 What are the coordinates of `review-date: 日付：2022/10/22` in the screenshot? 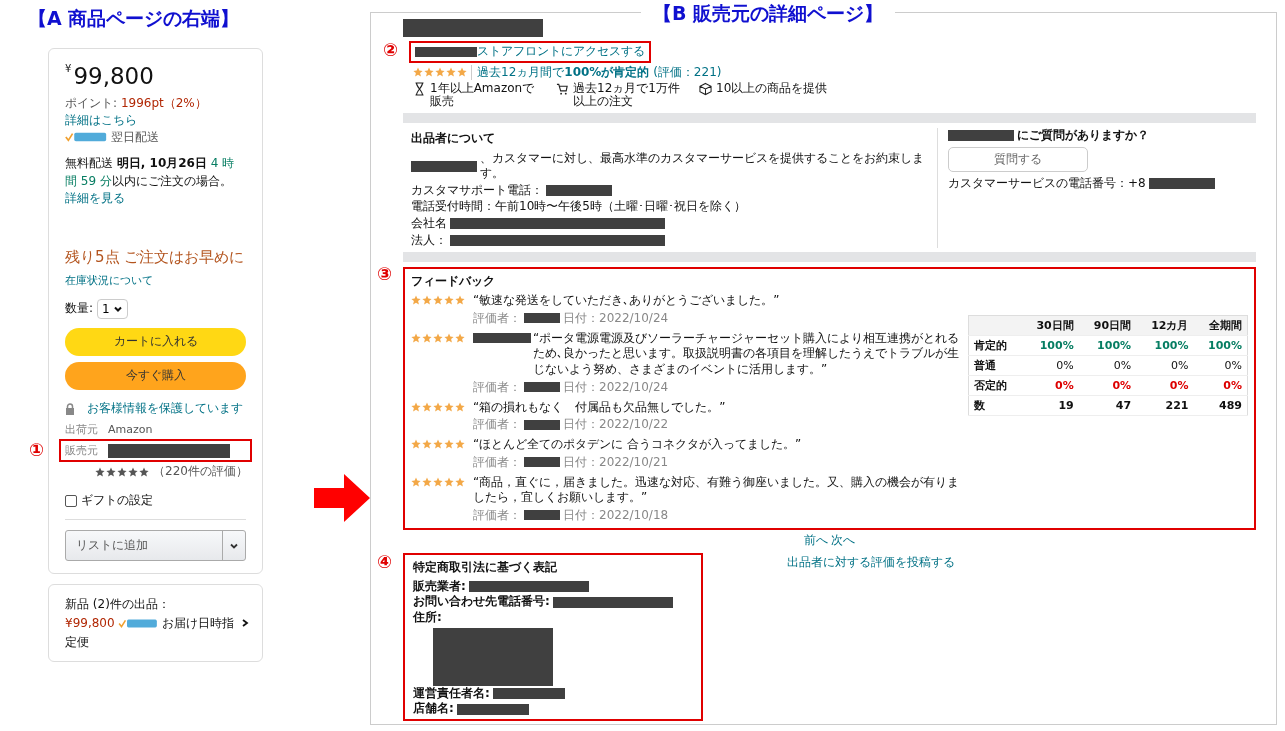 It's located at (616, 425).